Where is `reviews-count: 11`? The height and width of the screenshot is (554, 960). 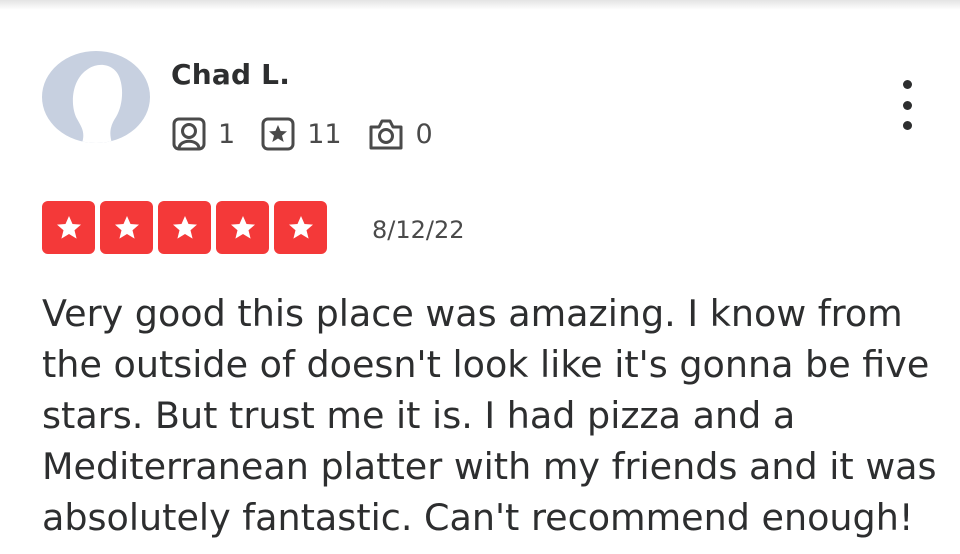 reviews-count: 11 is located at coordinates (324, 134).